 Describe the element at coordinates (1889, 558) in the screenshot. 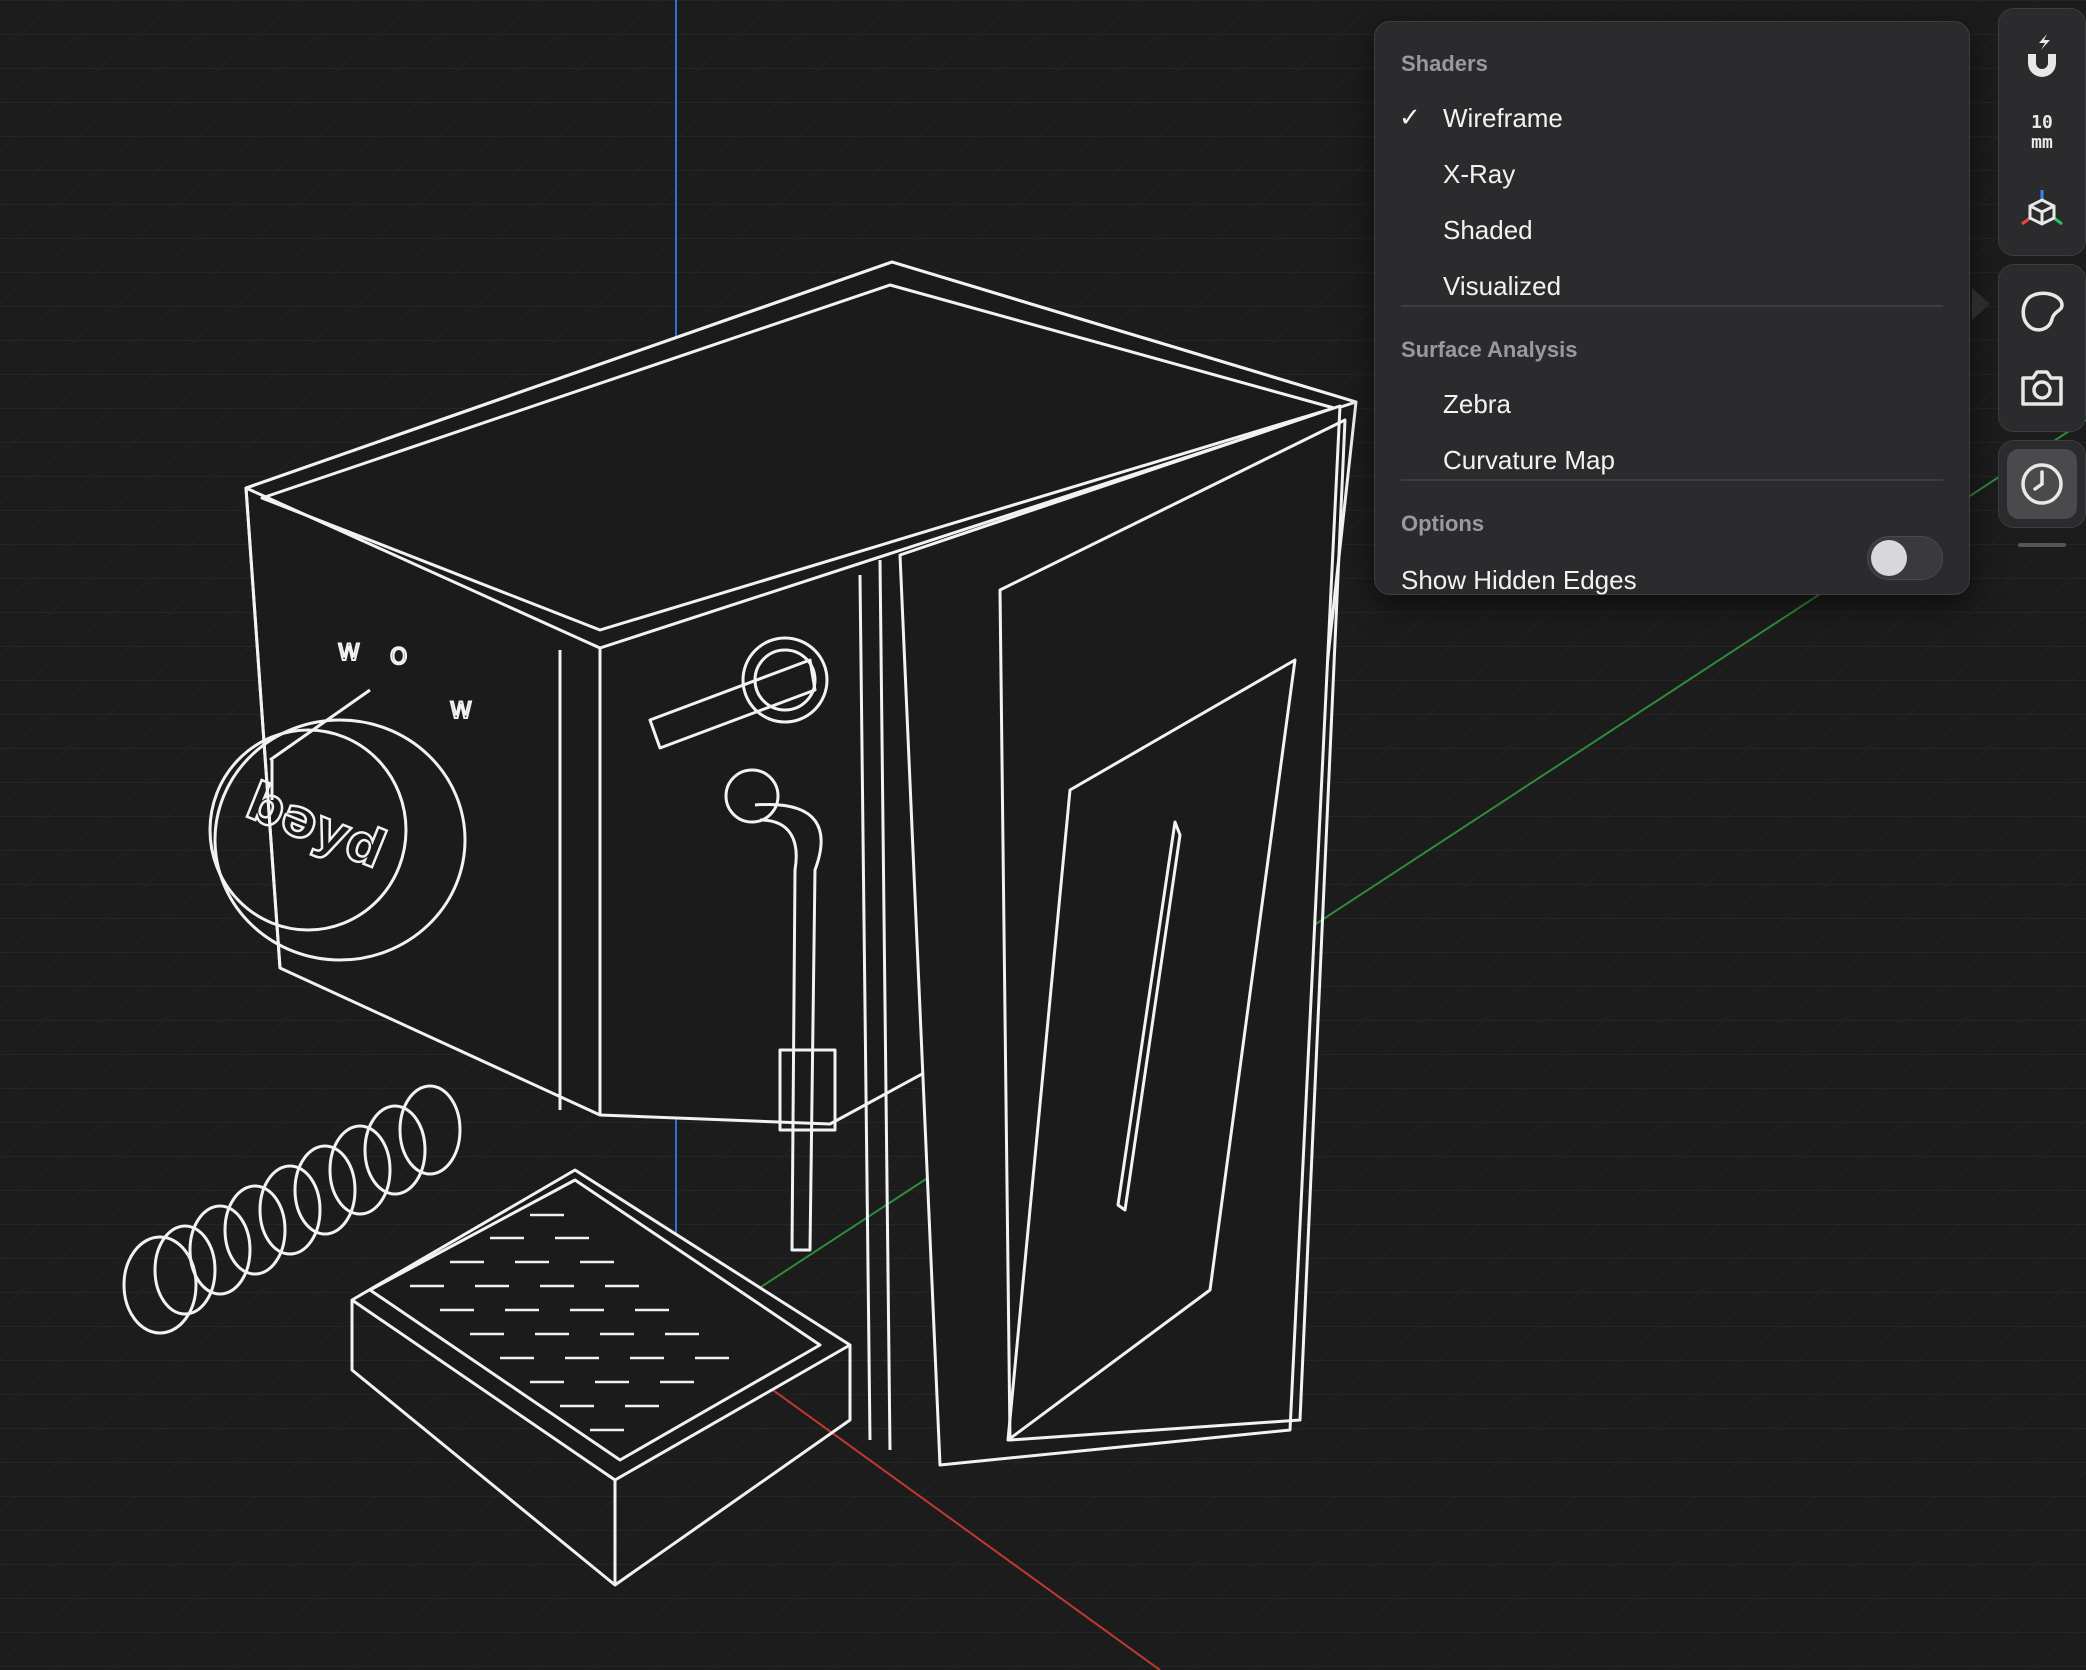

I see `toggle-knob` at that location.